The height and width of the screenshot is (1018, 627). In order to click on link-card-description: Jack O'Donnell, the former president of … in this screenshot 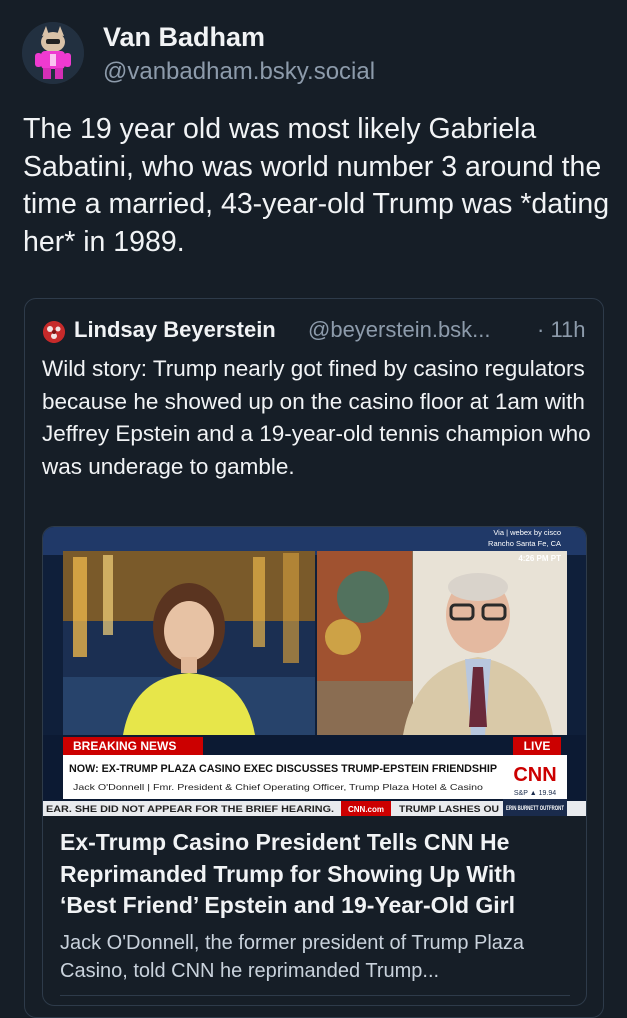, I will do `click(292, 957)`.